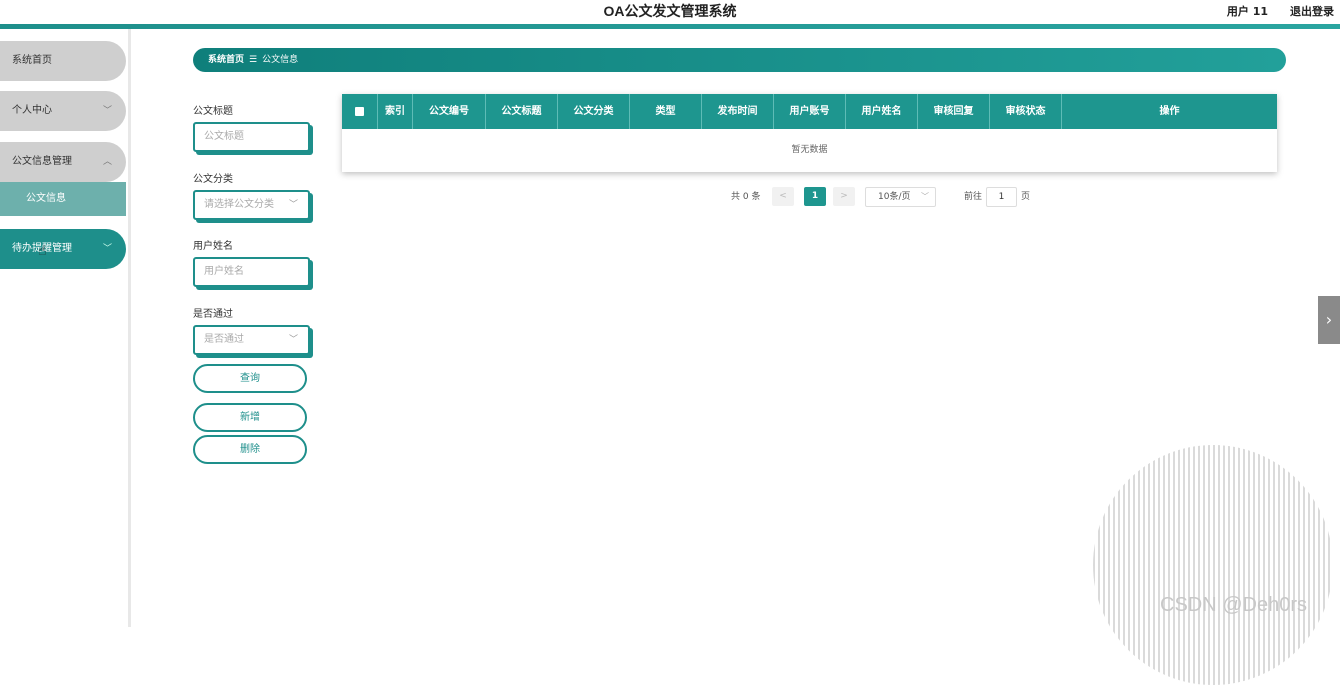  I want to click on title-filter-input: 公文标题, so click(251, 137).